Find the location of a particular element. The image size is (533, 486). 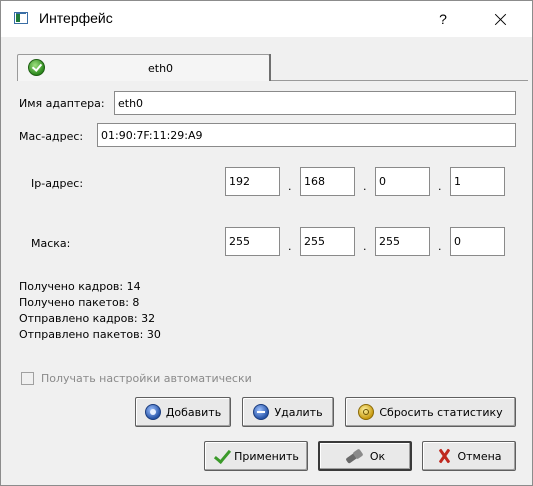

remove-icon is located at coordinates (261, 412).